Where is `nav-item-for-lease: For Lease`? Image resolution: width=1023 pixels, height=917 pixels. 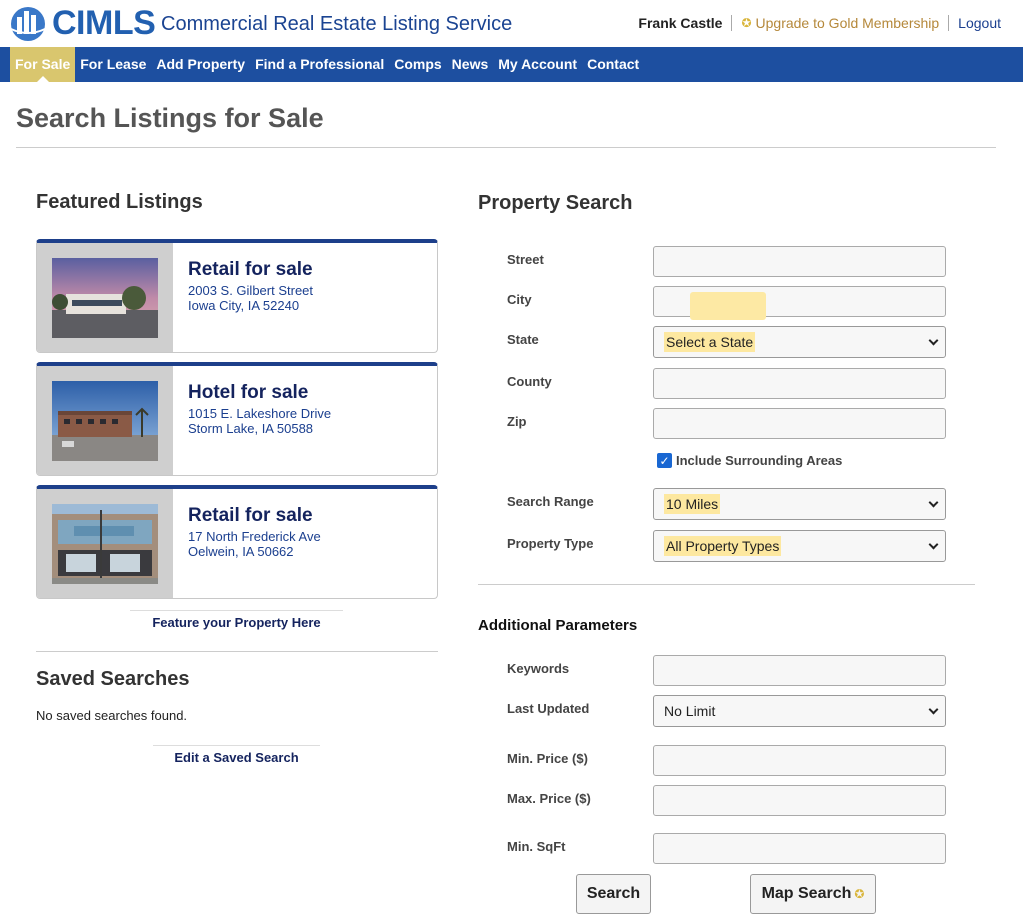 nav-item-for-lease: For Lease is located at coordinates (113, 64).